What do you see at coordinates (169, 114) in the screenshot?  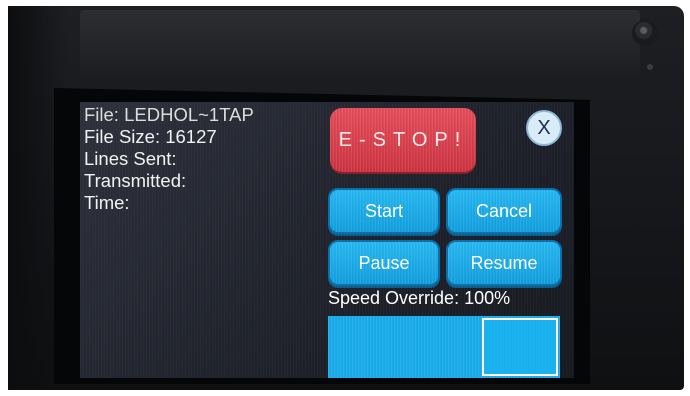 I see `file-name: File: LEDHOL~1TAP` at bounding box center [169, 114].